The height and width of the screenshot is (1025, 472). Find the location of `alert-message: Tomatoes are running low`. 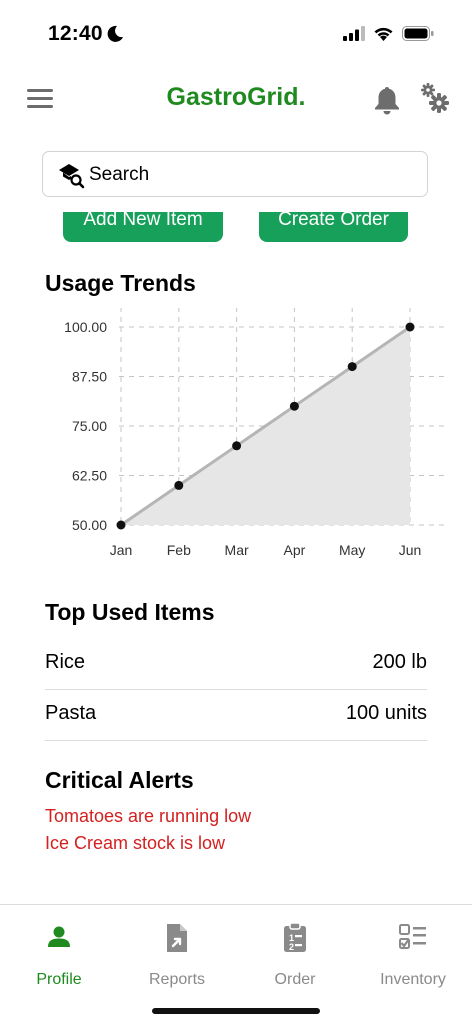

alert-message: Tomatoes are running low is located at coordinates (148, 816).